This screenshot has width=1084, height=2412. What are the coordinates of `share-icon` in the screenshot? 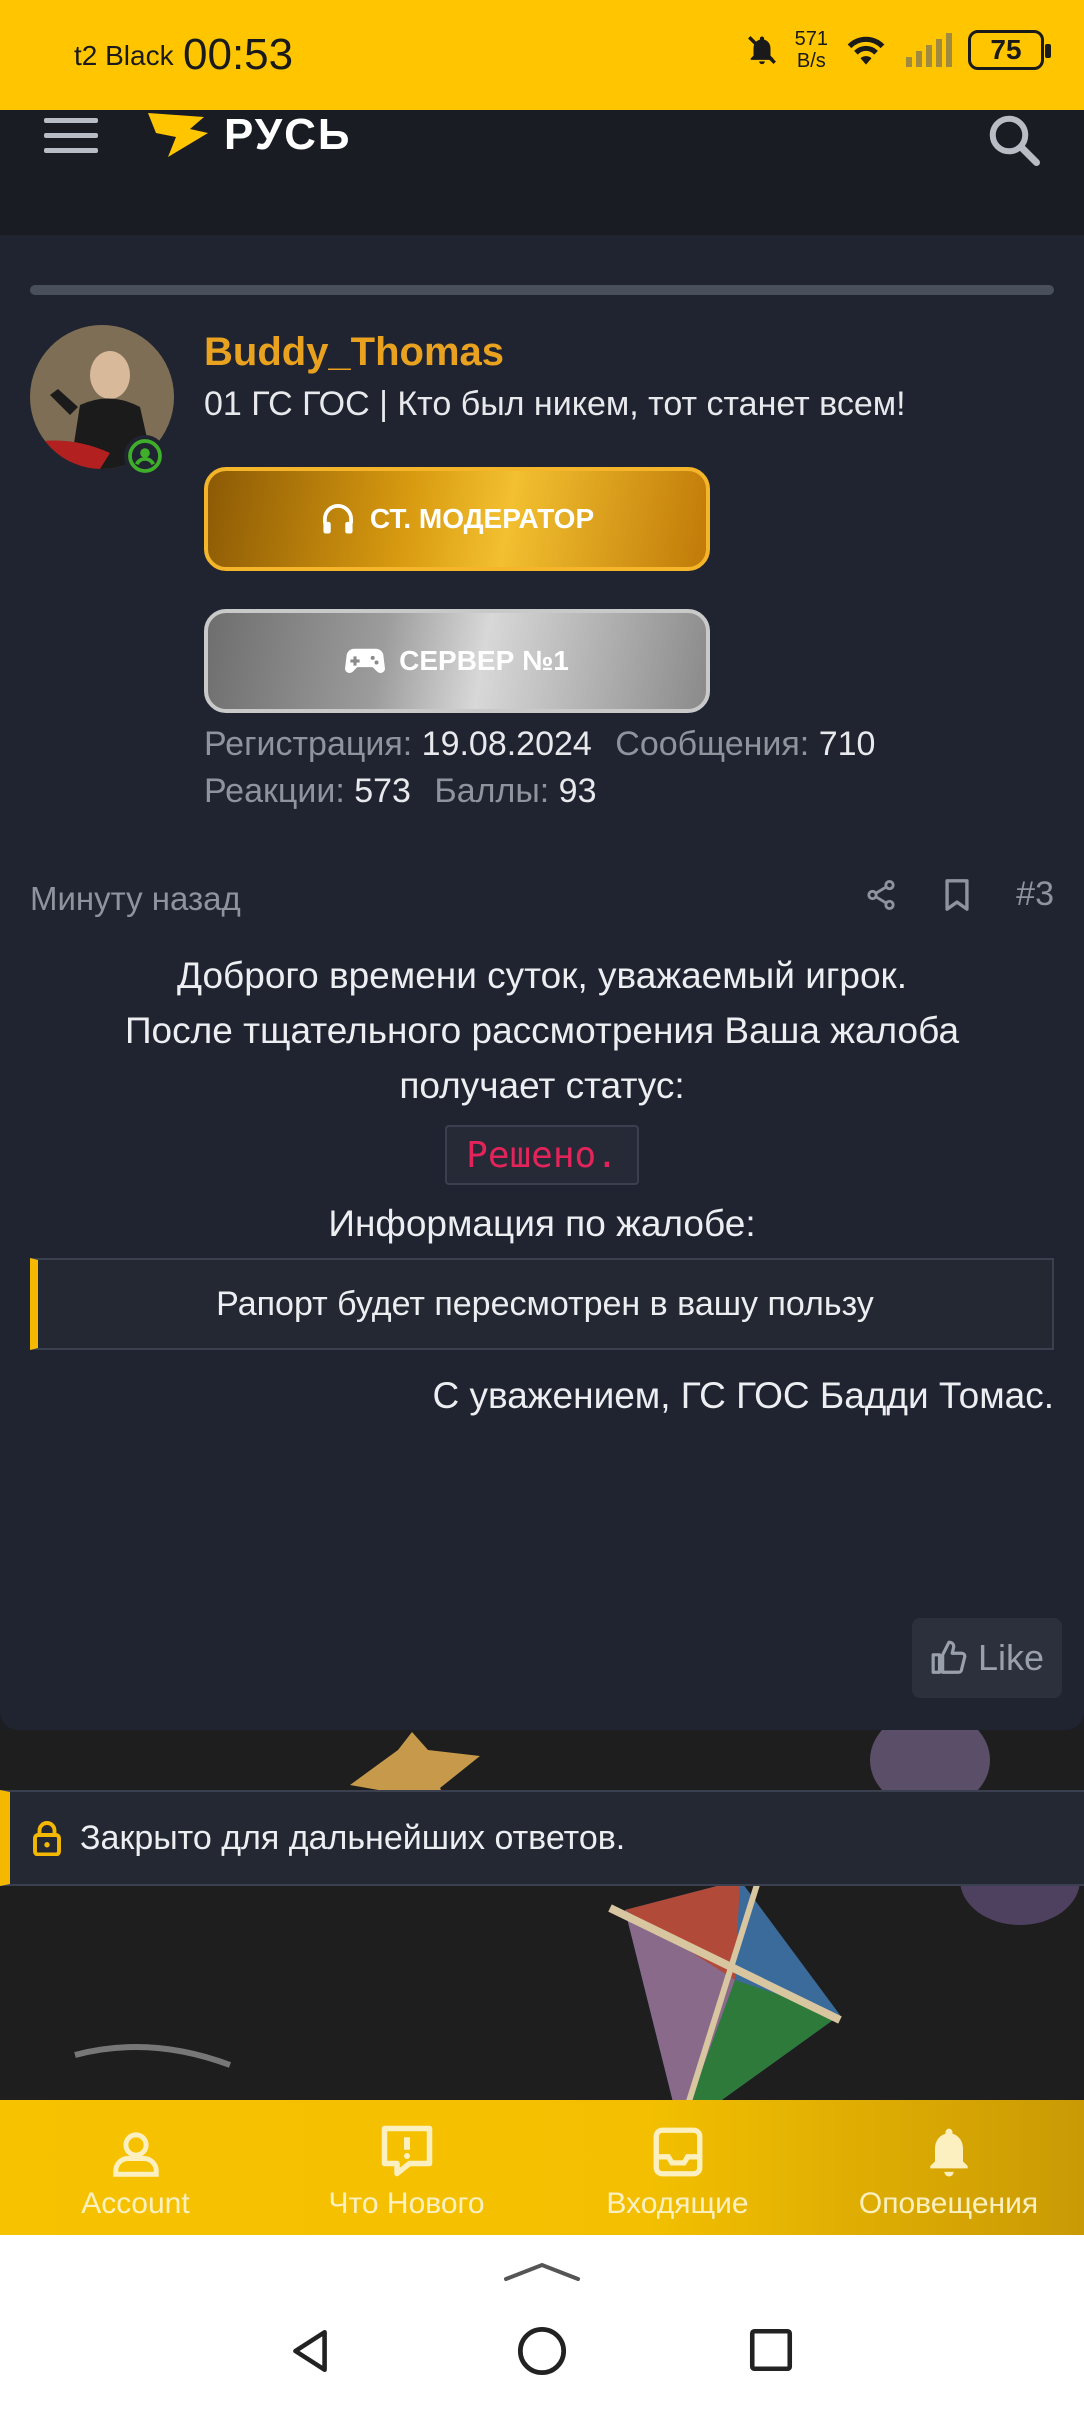 It's located at (881, 895).